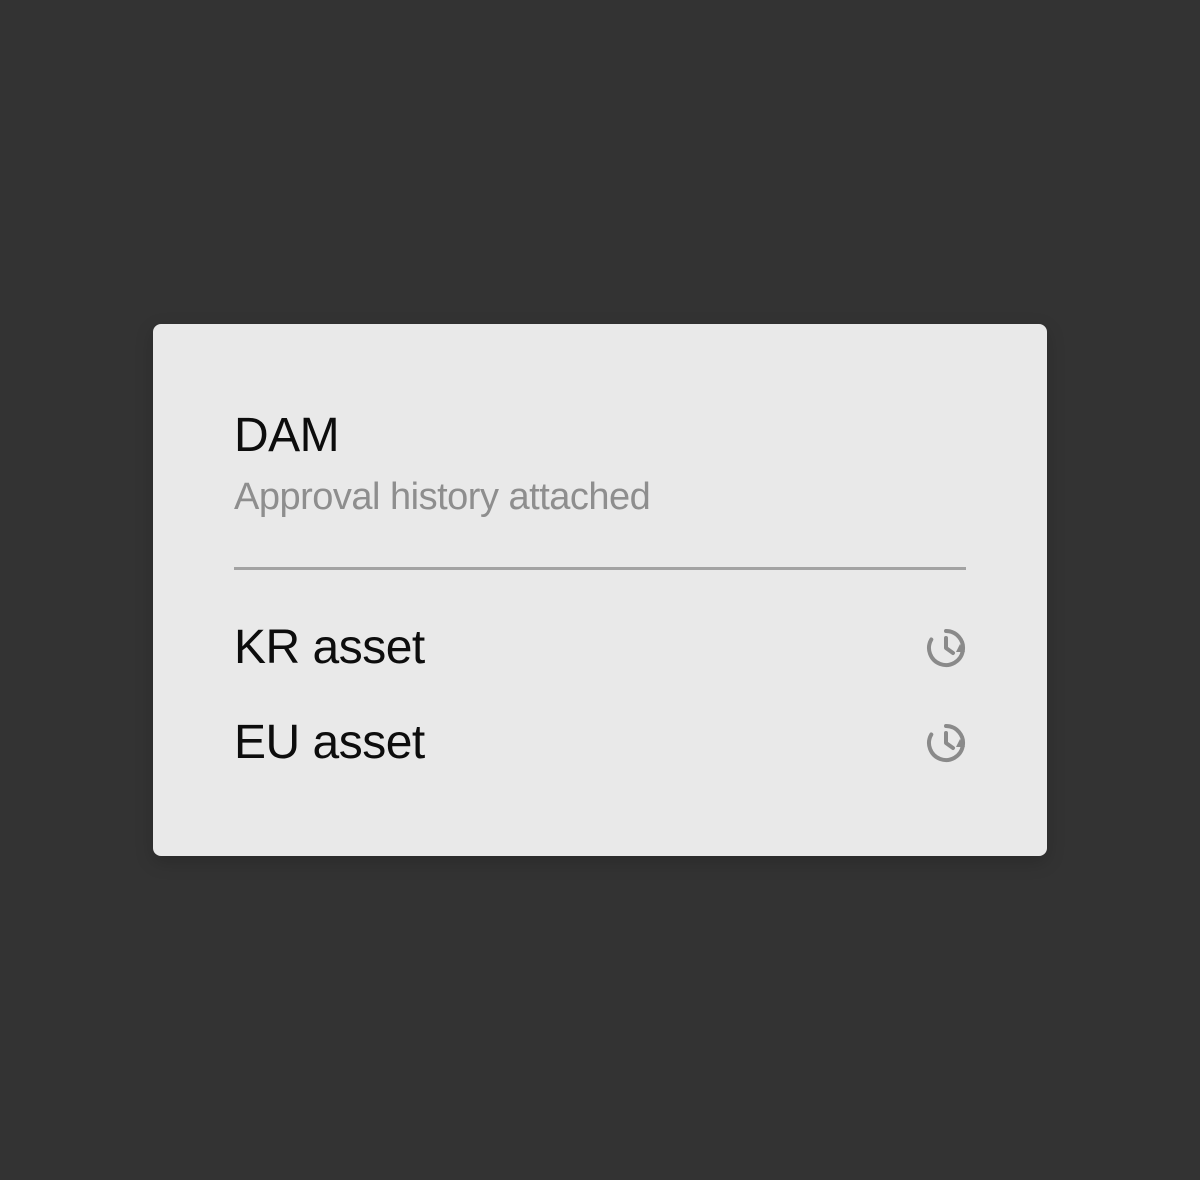  I want to click on asset-label-eu: EU asset, so click(329, 742).